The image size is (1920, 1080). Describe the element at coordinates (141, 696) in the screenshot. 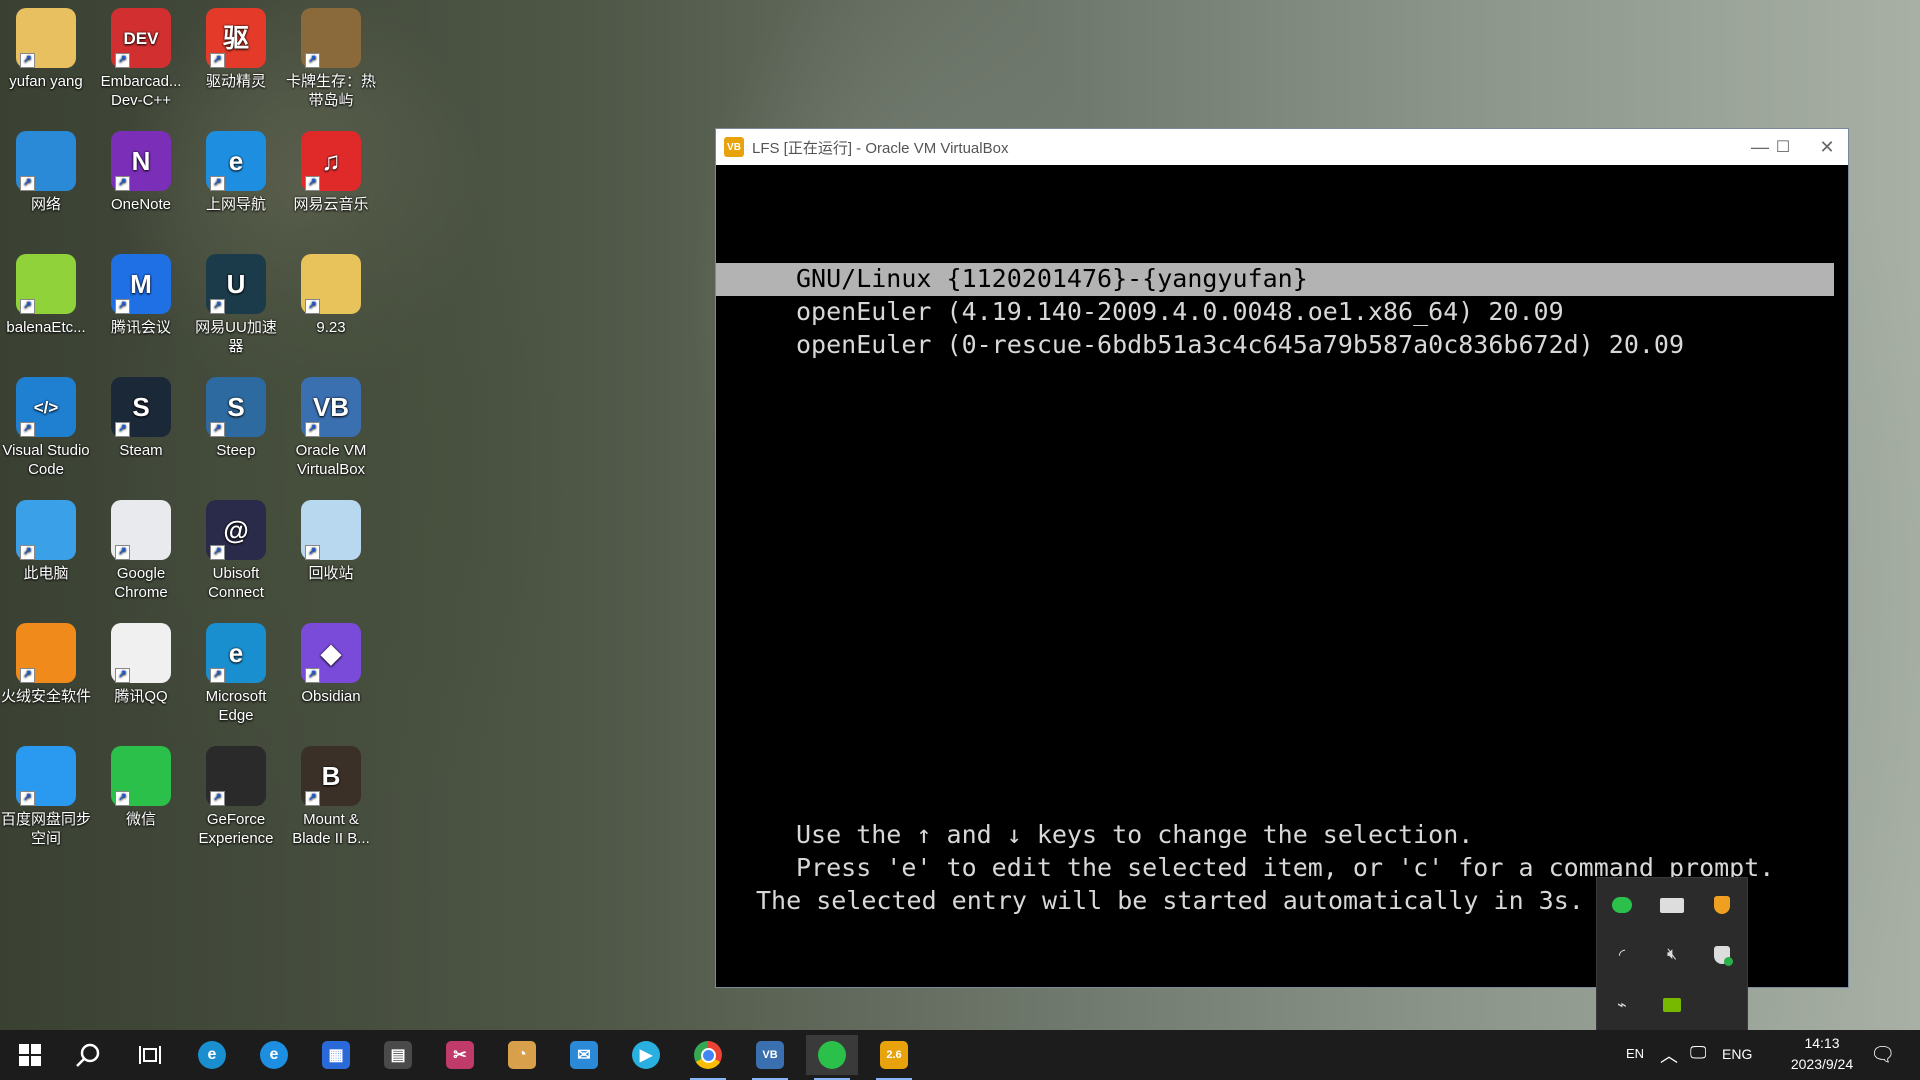

I see `desktop-icon-label: 腾讯QQ` at that location.